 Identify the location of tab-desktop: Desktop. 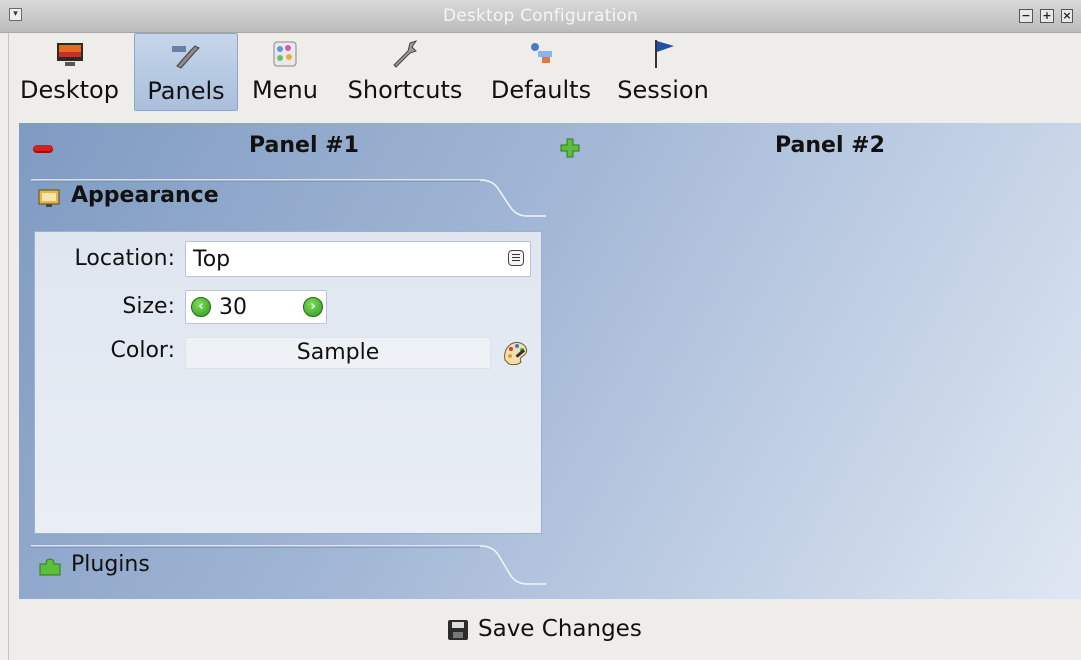
(69, 72).